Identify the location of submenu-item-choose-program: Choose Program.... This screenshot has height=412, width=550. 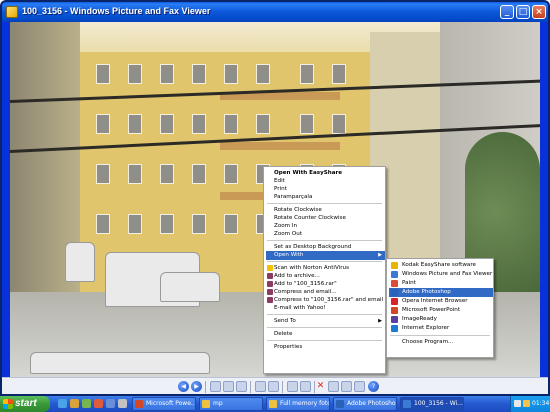
(441, 342).